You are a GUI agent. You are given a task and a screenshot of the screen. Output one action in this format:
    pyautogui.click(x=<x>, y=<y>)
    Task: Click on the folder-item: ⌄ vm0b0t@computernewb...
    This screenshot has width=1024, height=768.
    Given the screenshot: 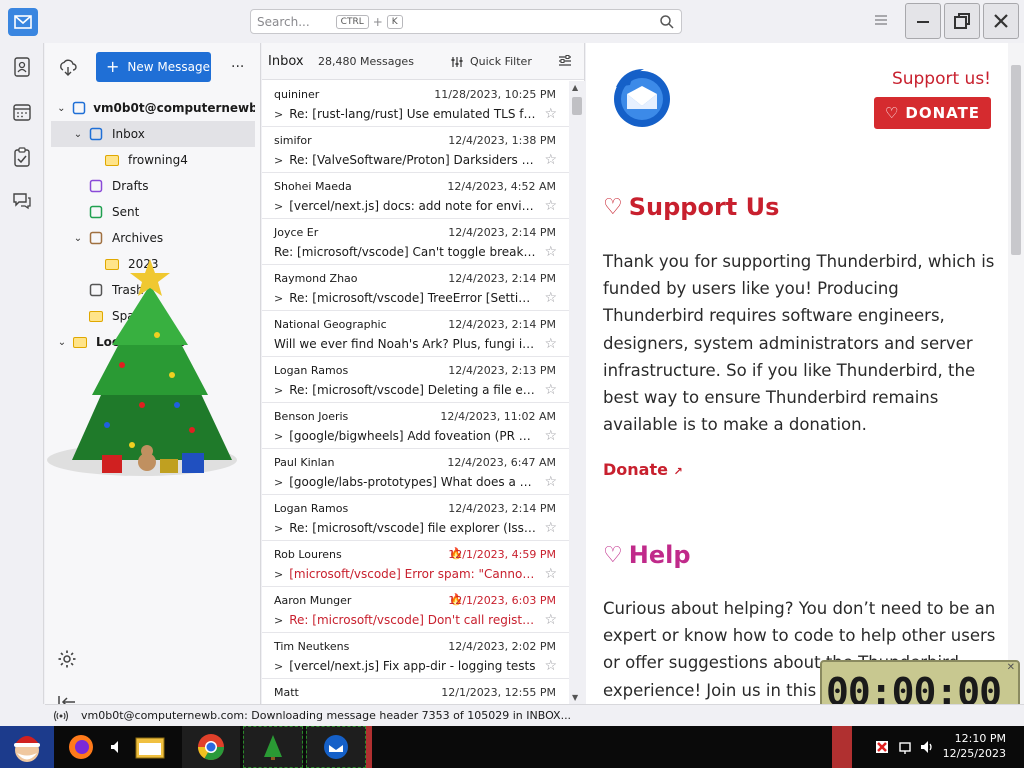 What is the action you would take?
    pyautogui.click(x=153, y=108)
    